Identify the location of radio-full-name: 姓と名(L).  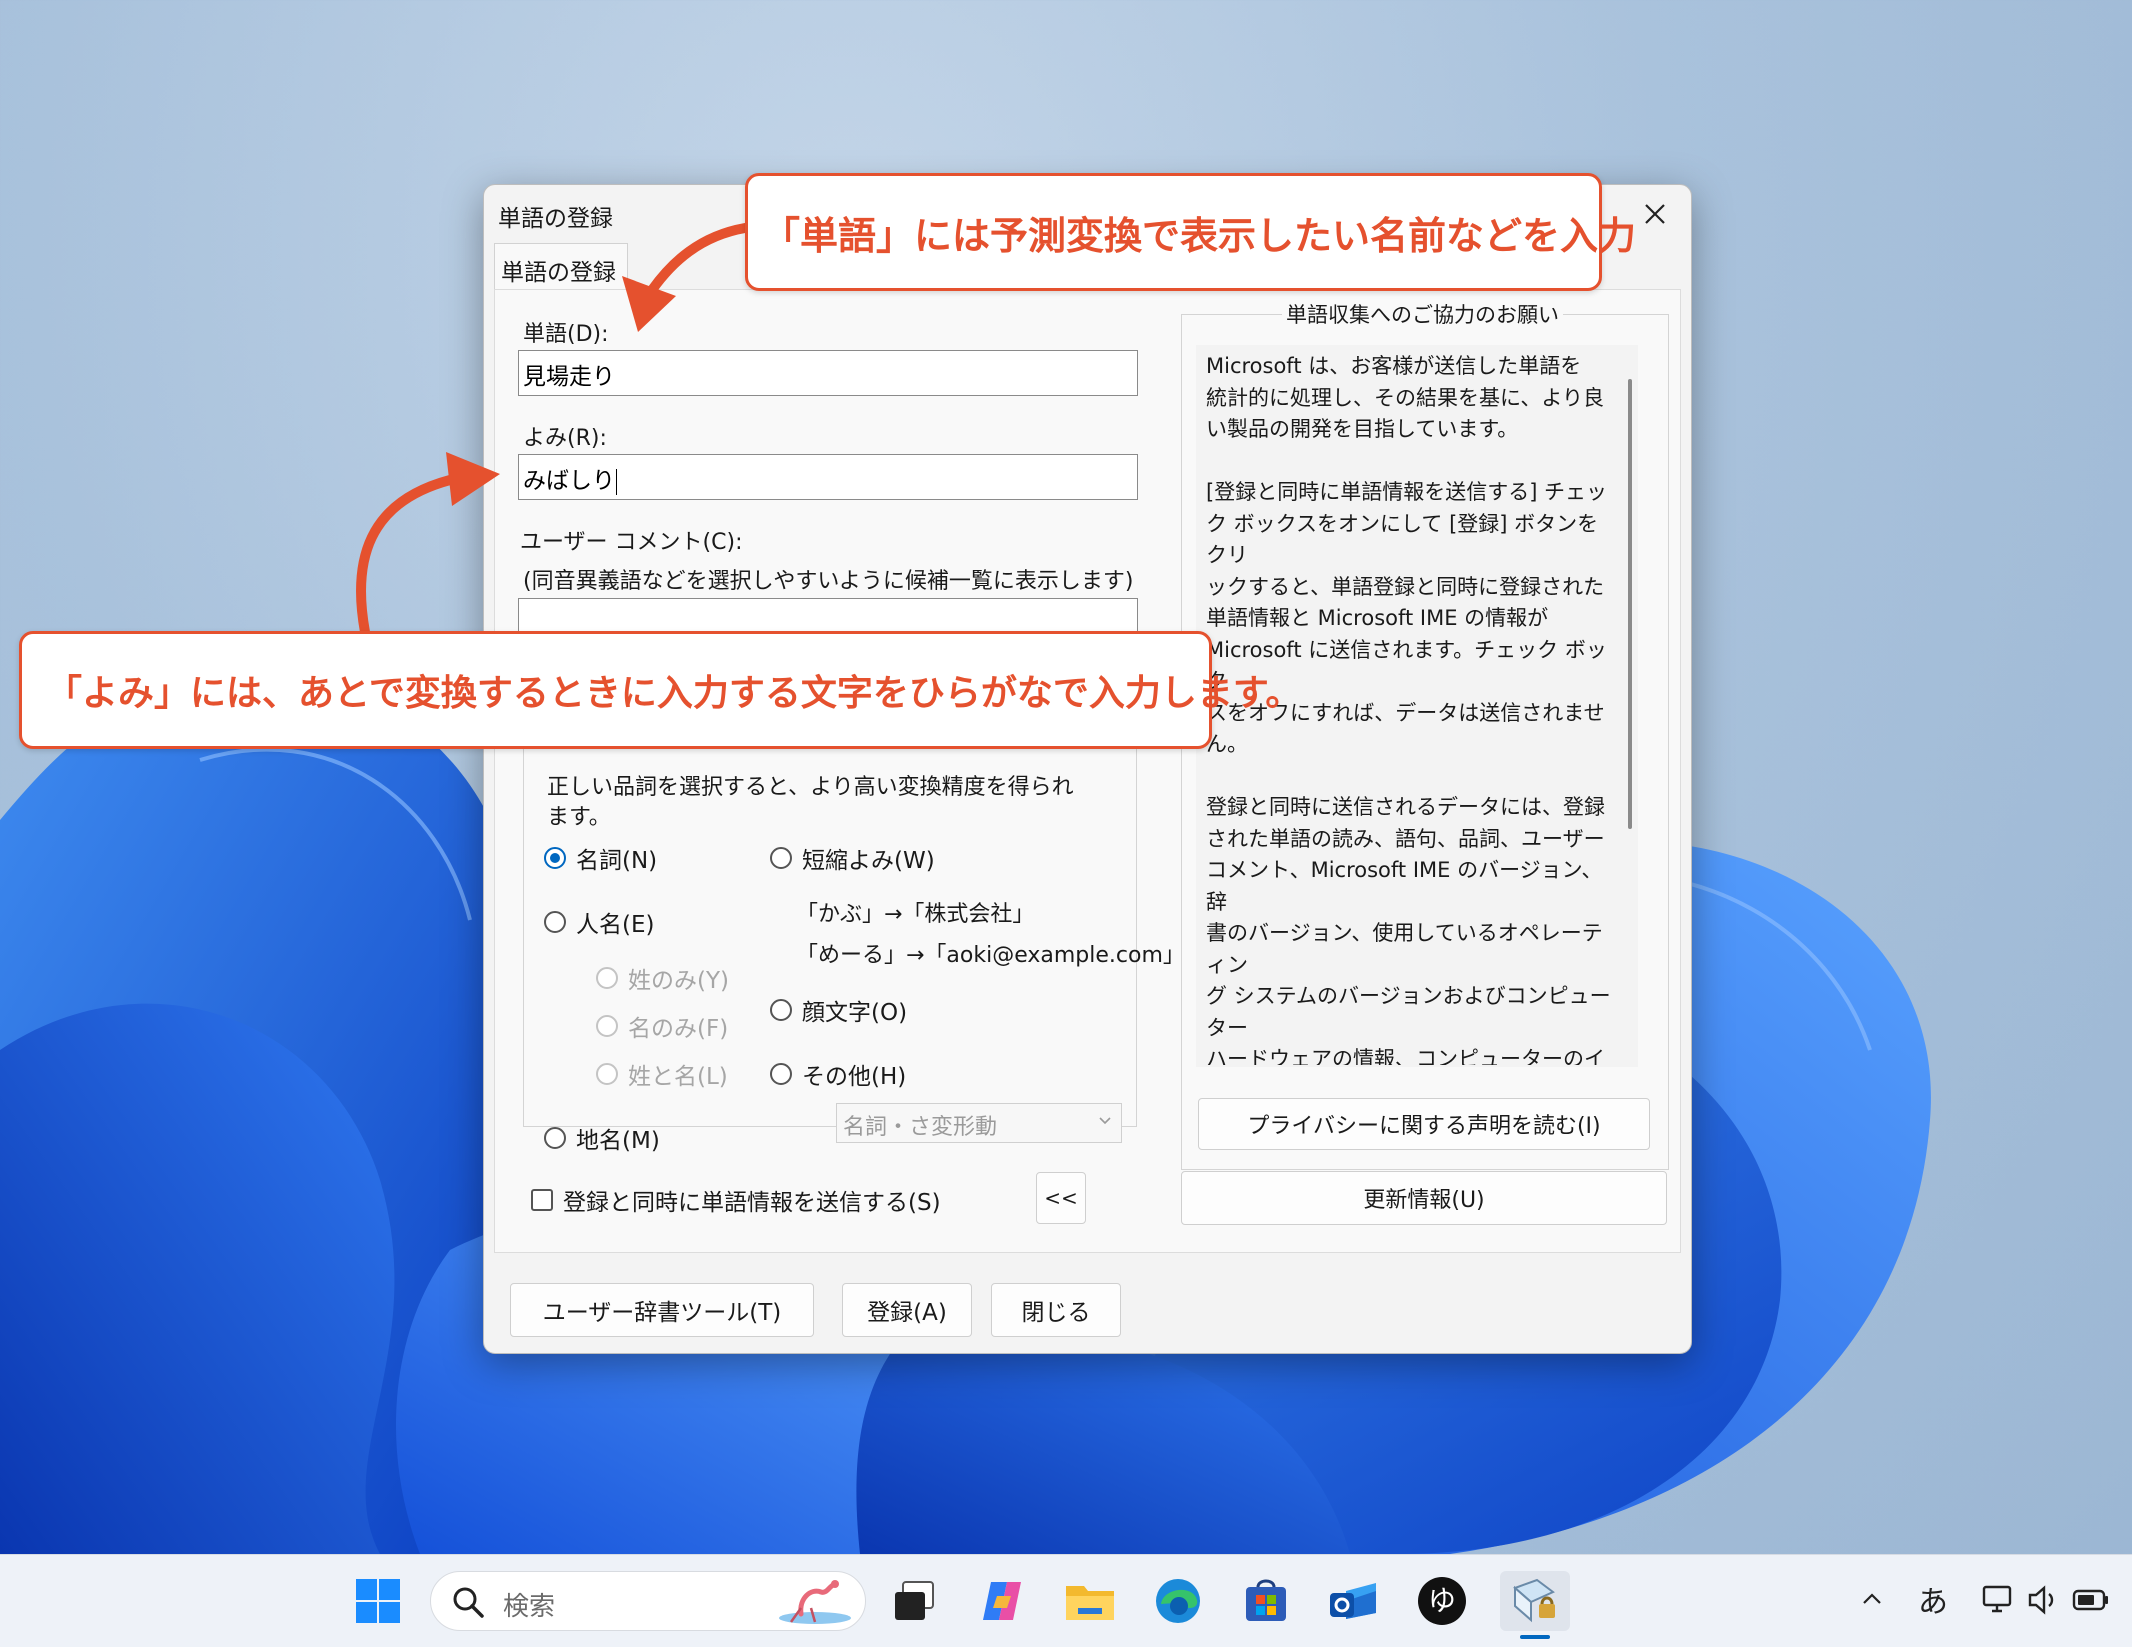
(662, 1074).